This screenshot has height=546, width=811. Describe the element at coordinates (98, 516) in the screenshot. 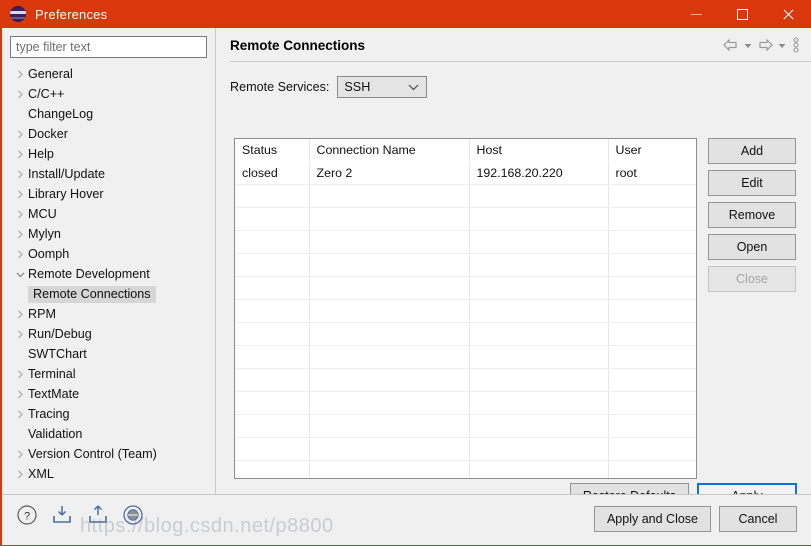

I see `export-button` at that location.